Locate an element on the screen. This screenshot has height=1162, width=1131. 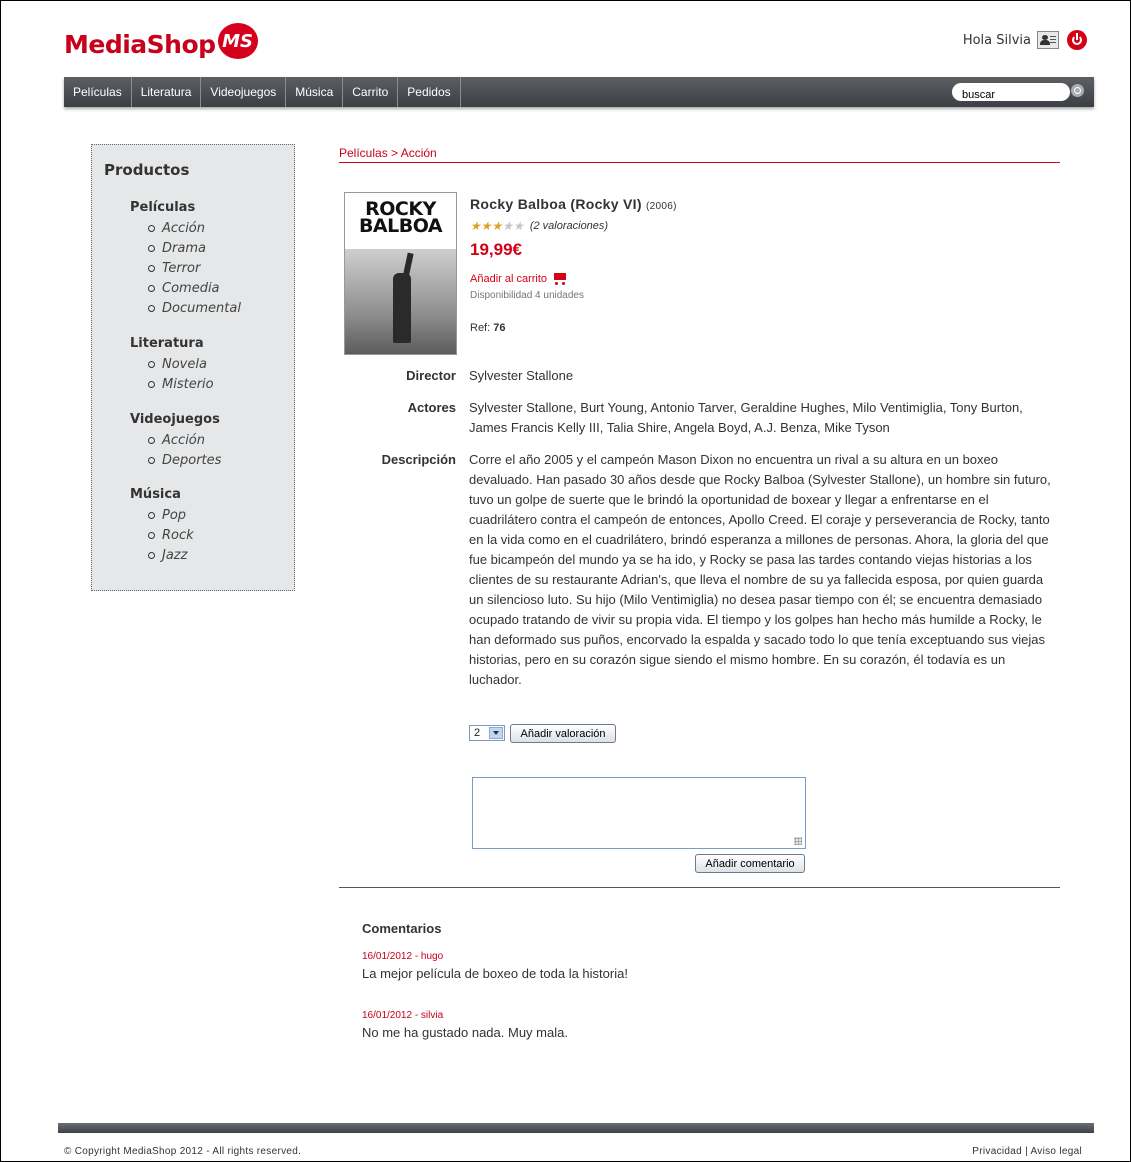
sidebar-category-videojuegos: Videojuegos is located at coordinates (175, 419).